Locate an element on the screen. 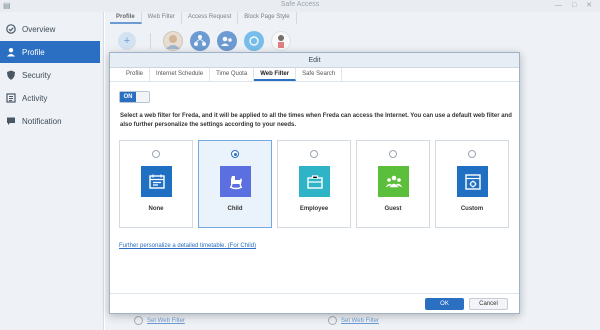 Image resolution: width=600 pixels, height=330 pixels. briefcase-icon is located at coordinates (314, 181).